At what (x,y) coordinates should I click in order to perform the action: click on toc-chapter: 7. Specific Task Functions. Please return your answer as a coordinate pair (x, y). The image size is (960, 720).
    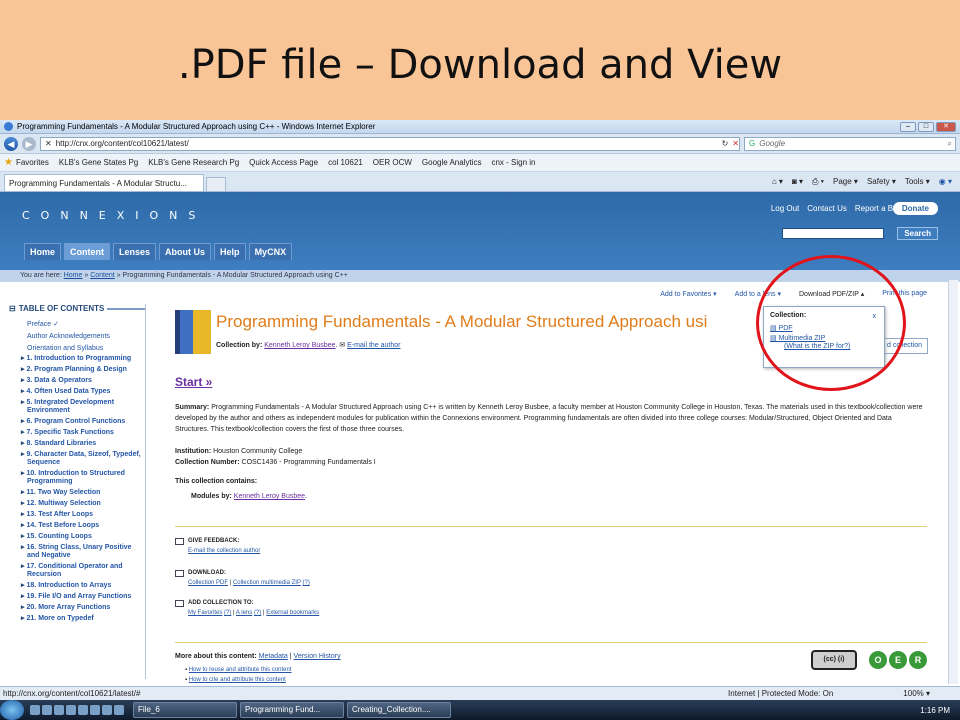
    Looking at the image, I should click on (77, 433).